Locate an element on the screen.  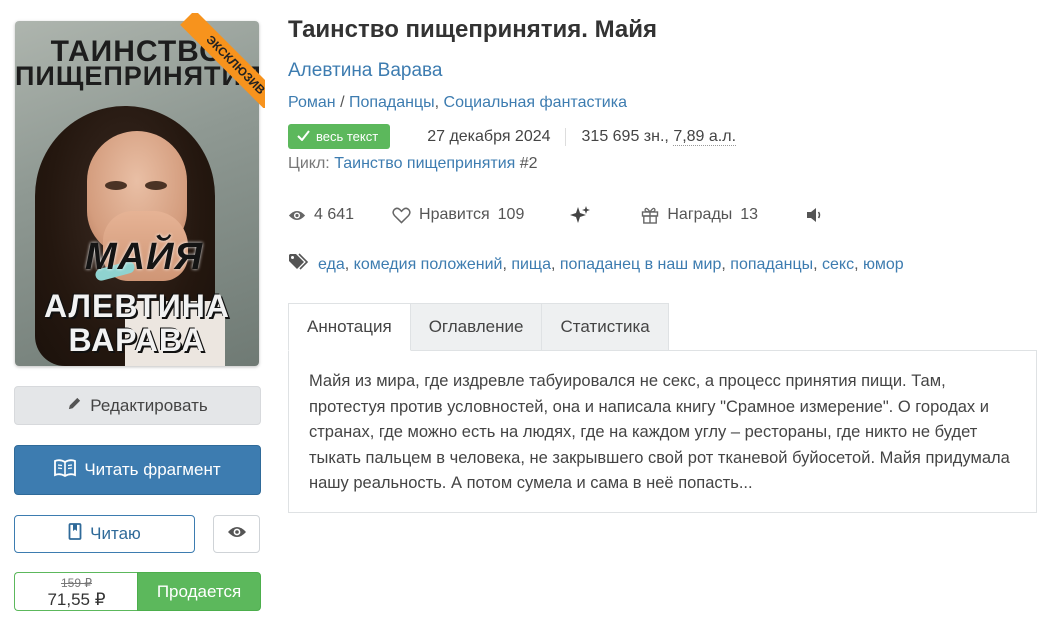
tab-contents: Оглавление is located at coordinates (476, 327).